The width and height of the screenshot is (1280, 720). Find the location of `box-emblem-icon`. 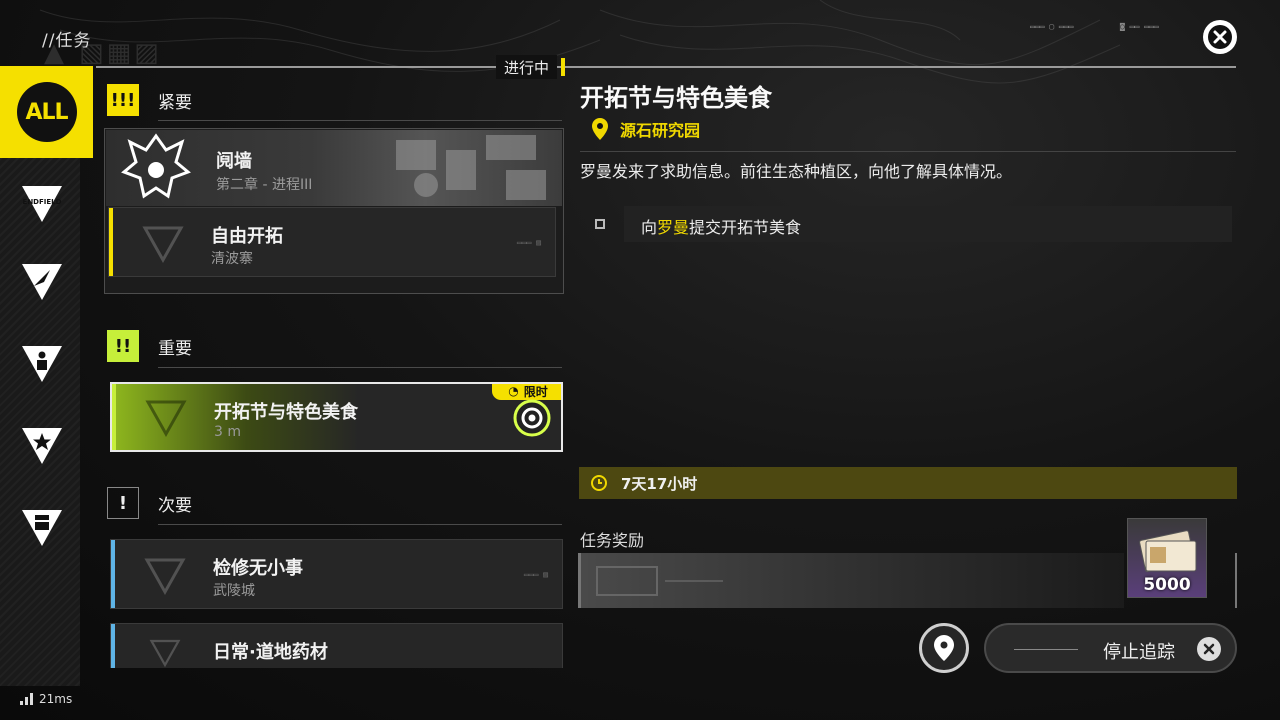

box-emblem-icon is located at coordinates (165, 653).